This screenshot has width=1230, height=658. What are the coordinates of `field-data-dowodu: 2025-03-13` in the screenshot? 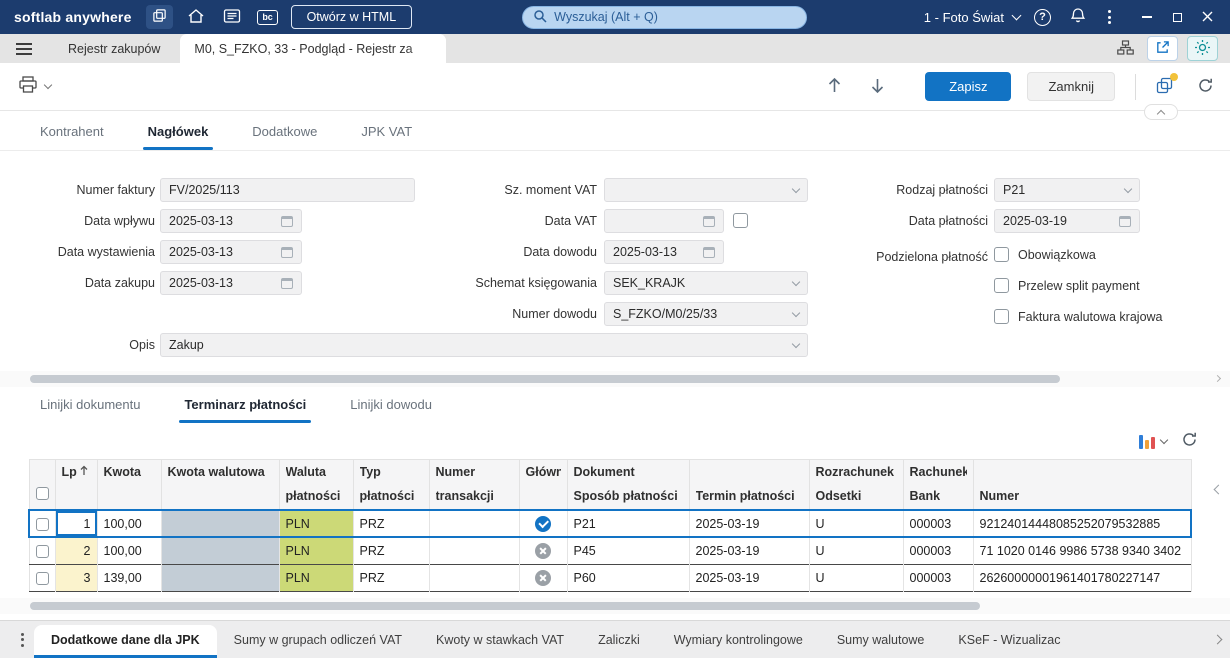 It's located at (664, 252).